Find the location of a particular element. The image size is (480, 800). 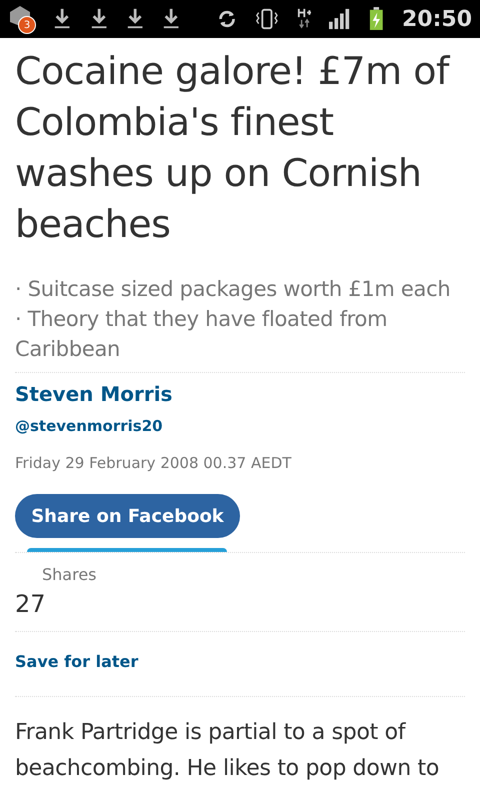

notification-badge: 3 is located at coordinates (27, 25).